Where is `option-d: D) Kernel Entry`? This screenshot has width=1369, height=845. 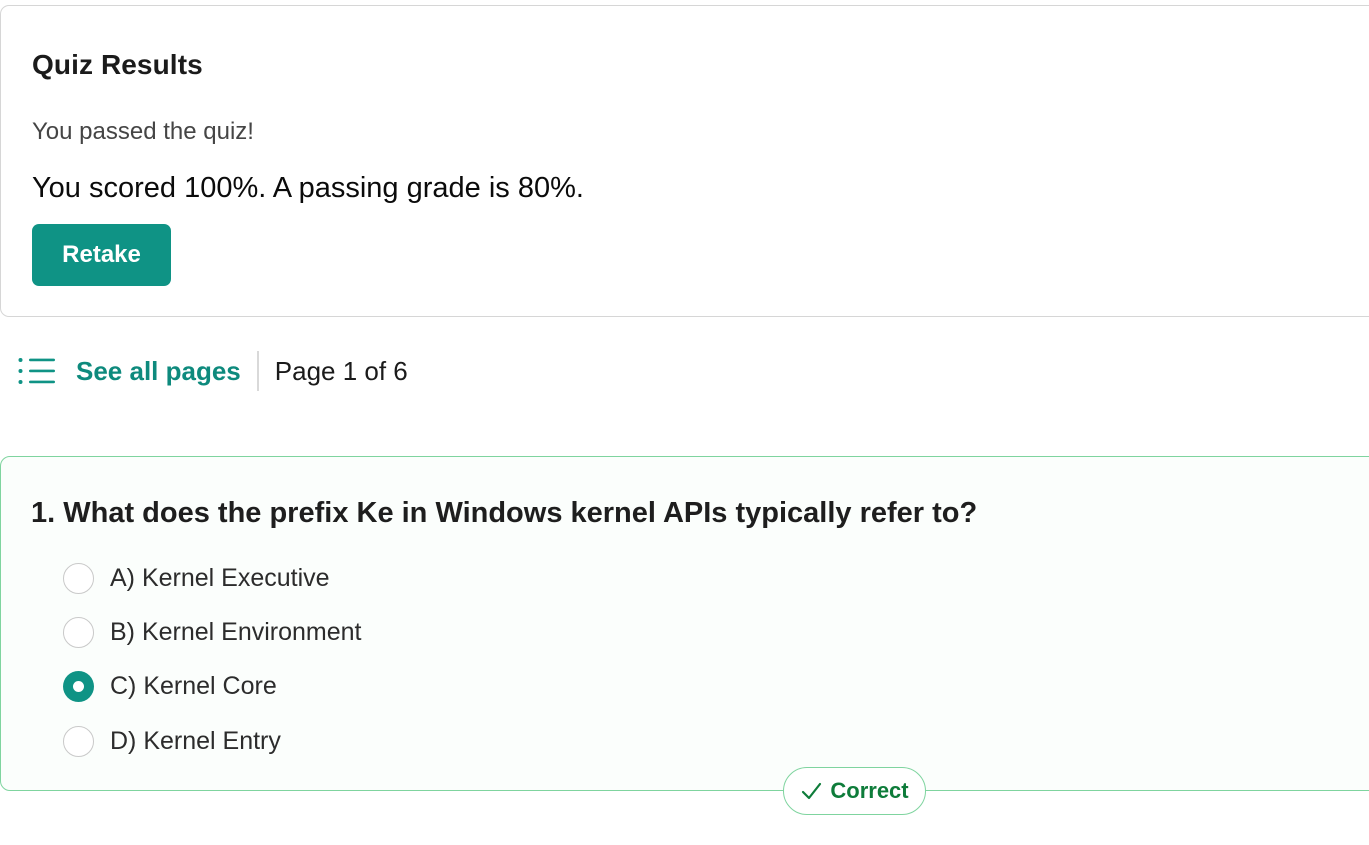 option-d: D) Kernel Entry is located at coordinates (172, 741).